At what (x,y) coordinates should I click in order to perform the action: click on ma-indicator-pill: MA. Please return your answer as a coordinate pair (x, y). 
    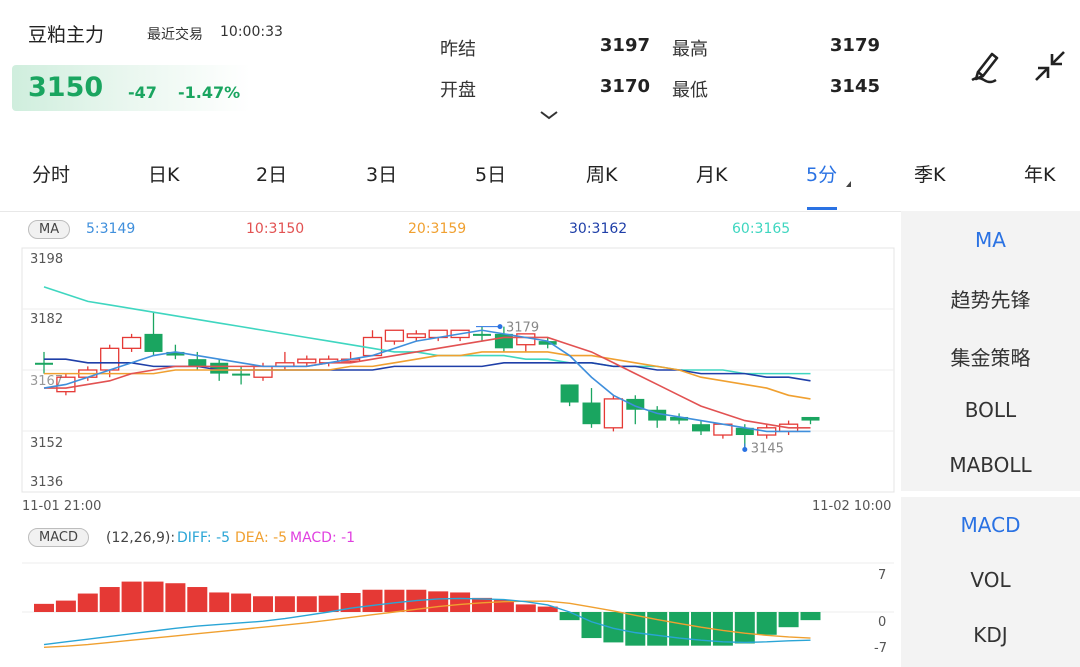
    Looking at the image, I should click on (49, 229).